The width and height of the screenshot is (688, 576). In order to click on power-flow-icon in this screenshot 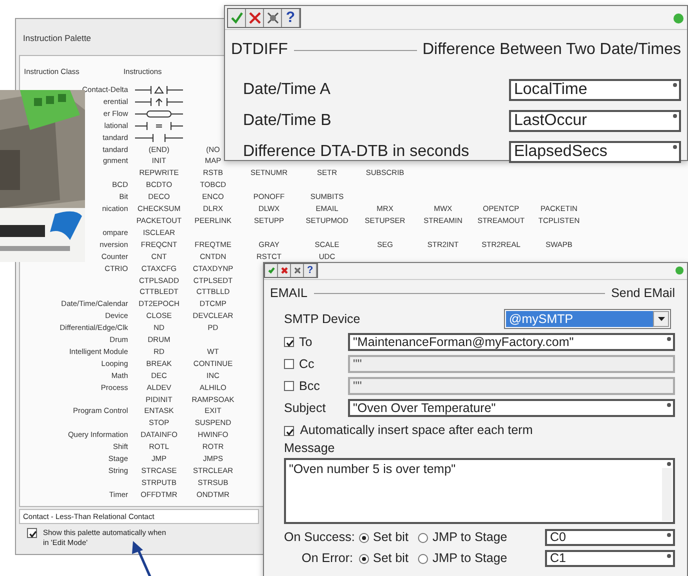, I will do `click(159, 113)`.